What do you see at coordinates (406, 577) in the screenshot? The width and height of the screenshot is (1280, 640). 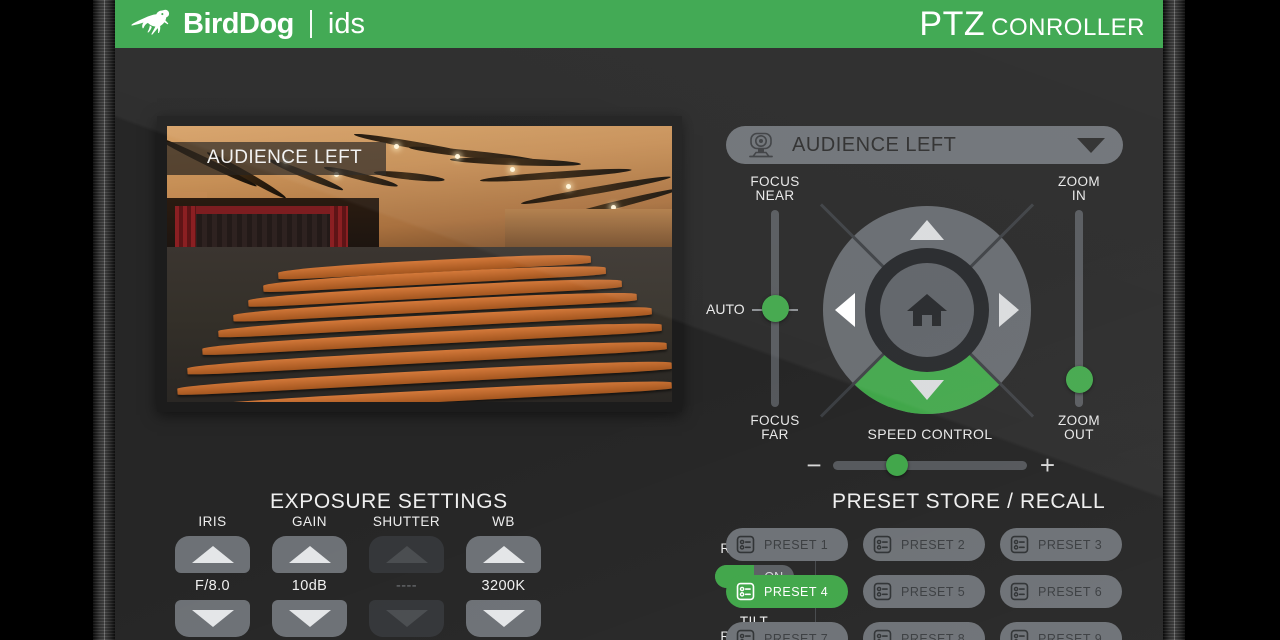 I see `exposure-column-shutter: SHUTTER----A` at bounding box center [406, 577].